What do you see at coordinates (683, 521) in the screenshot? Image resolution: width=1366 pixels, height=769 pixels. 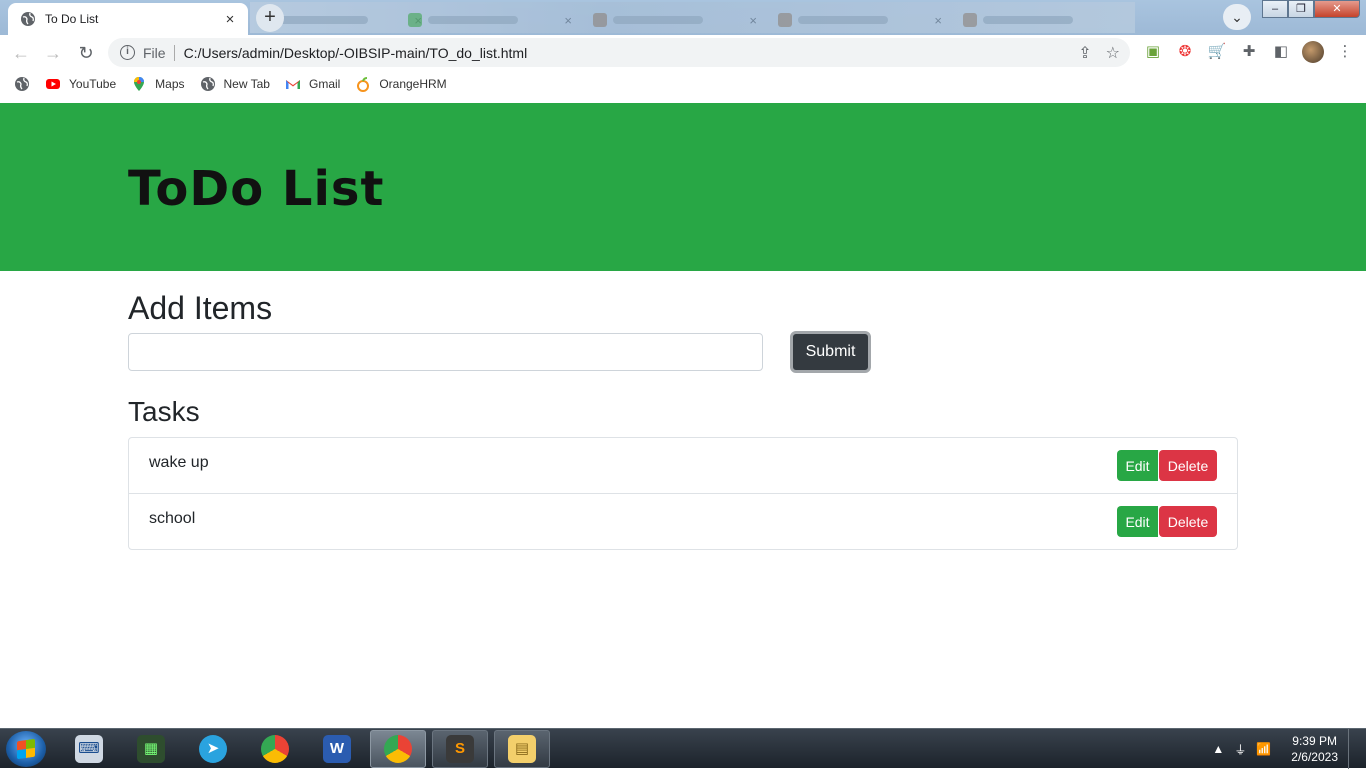 I see `task-item: school Edit Delete` at bounding box center [683, 521].